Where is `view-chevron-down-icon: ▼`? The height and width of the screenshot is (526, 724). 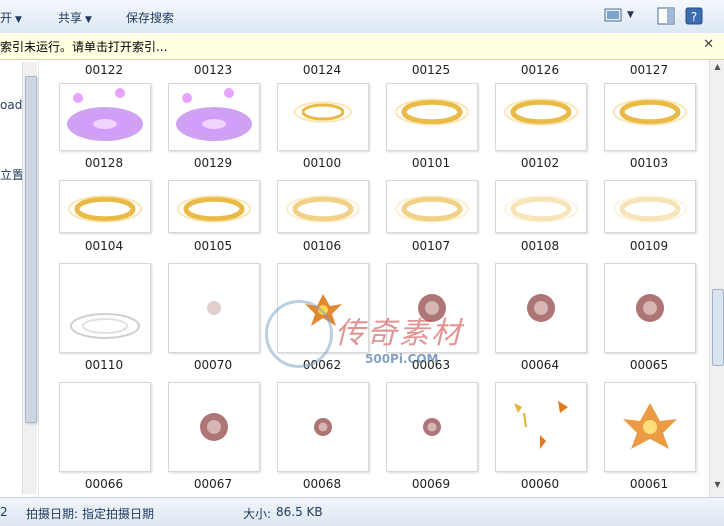
view-chevron-down-icon: ▼ is located at coordinates (636, 19).